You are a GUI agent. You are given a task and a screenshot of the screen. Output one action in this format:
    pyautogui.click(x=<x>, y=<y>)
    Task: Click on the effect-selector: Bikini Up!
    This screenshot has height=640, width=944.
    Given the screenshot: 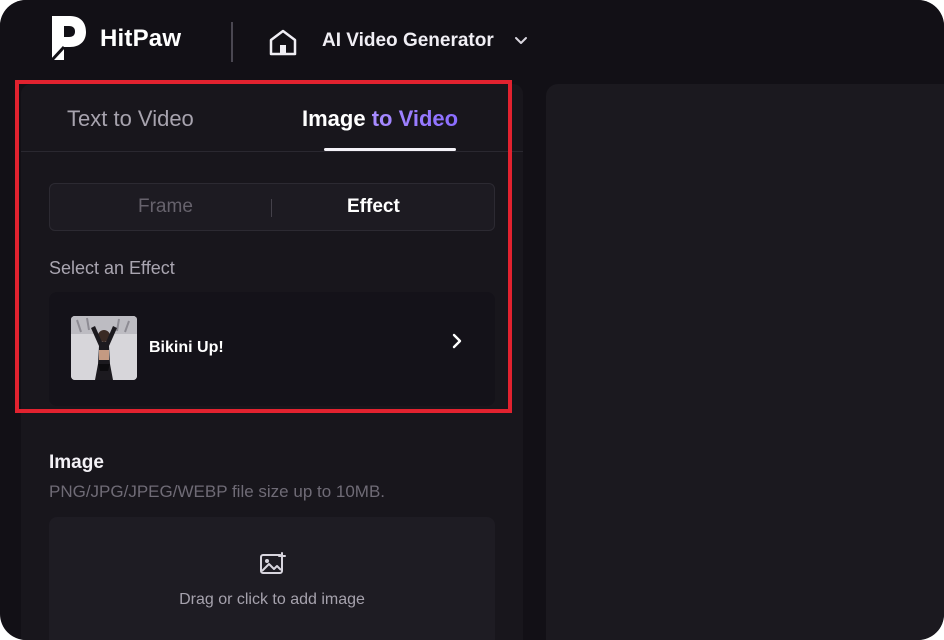 What is the action you would take?
    pyautogui.click(x=272, y=349)
    